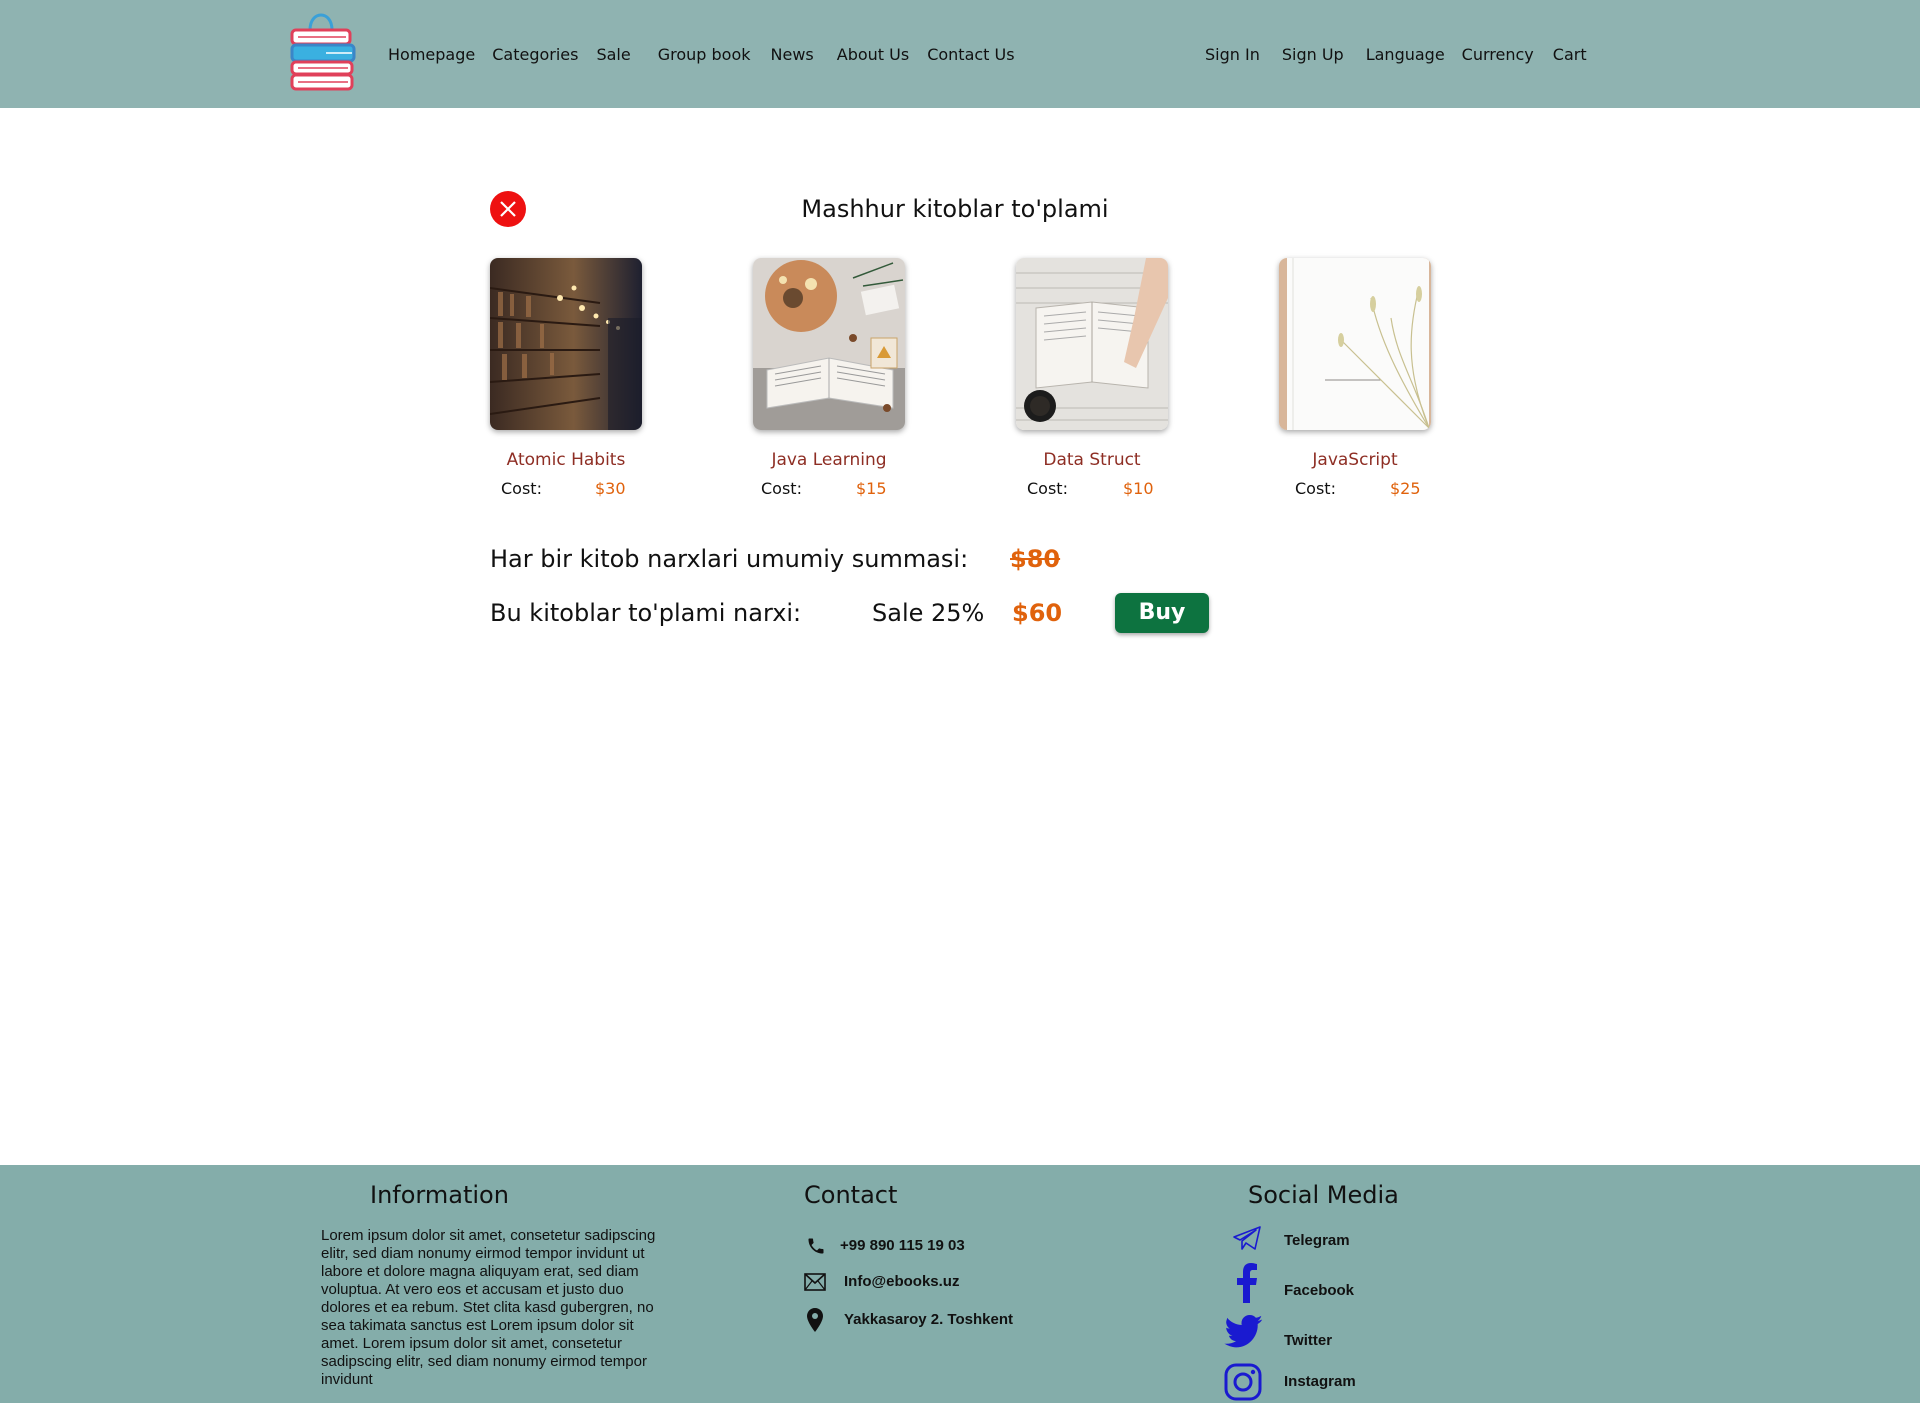 Image resolution: width=1920 pixels, height=1403 pixels. Describe the element at coordinates (1037, 613) in the screenshot. I see `bundle-price: $60` at that location.